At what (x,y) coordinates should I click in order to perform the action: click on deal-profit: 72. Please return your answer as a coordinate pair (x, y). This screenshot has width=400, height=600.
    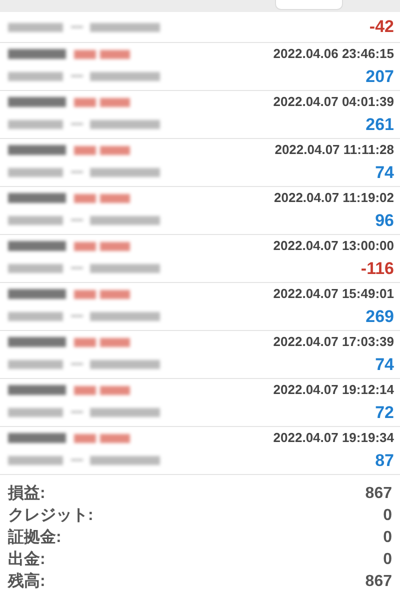
    Looking at the image, I should click on (384, 413).